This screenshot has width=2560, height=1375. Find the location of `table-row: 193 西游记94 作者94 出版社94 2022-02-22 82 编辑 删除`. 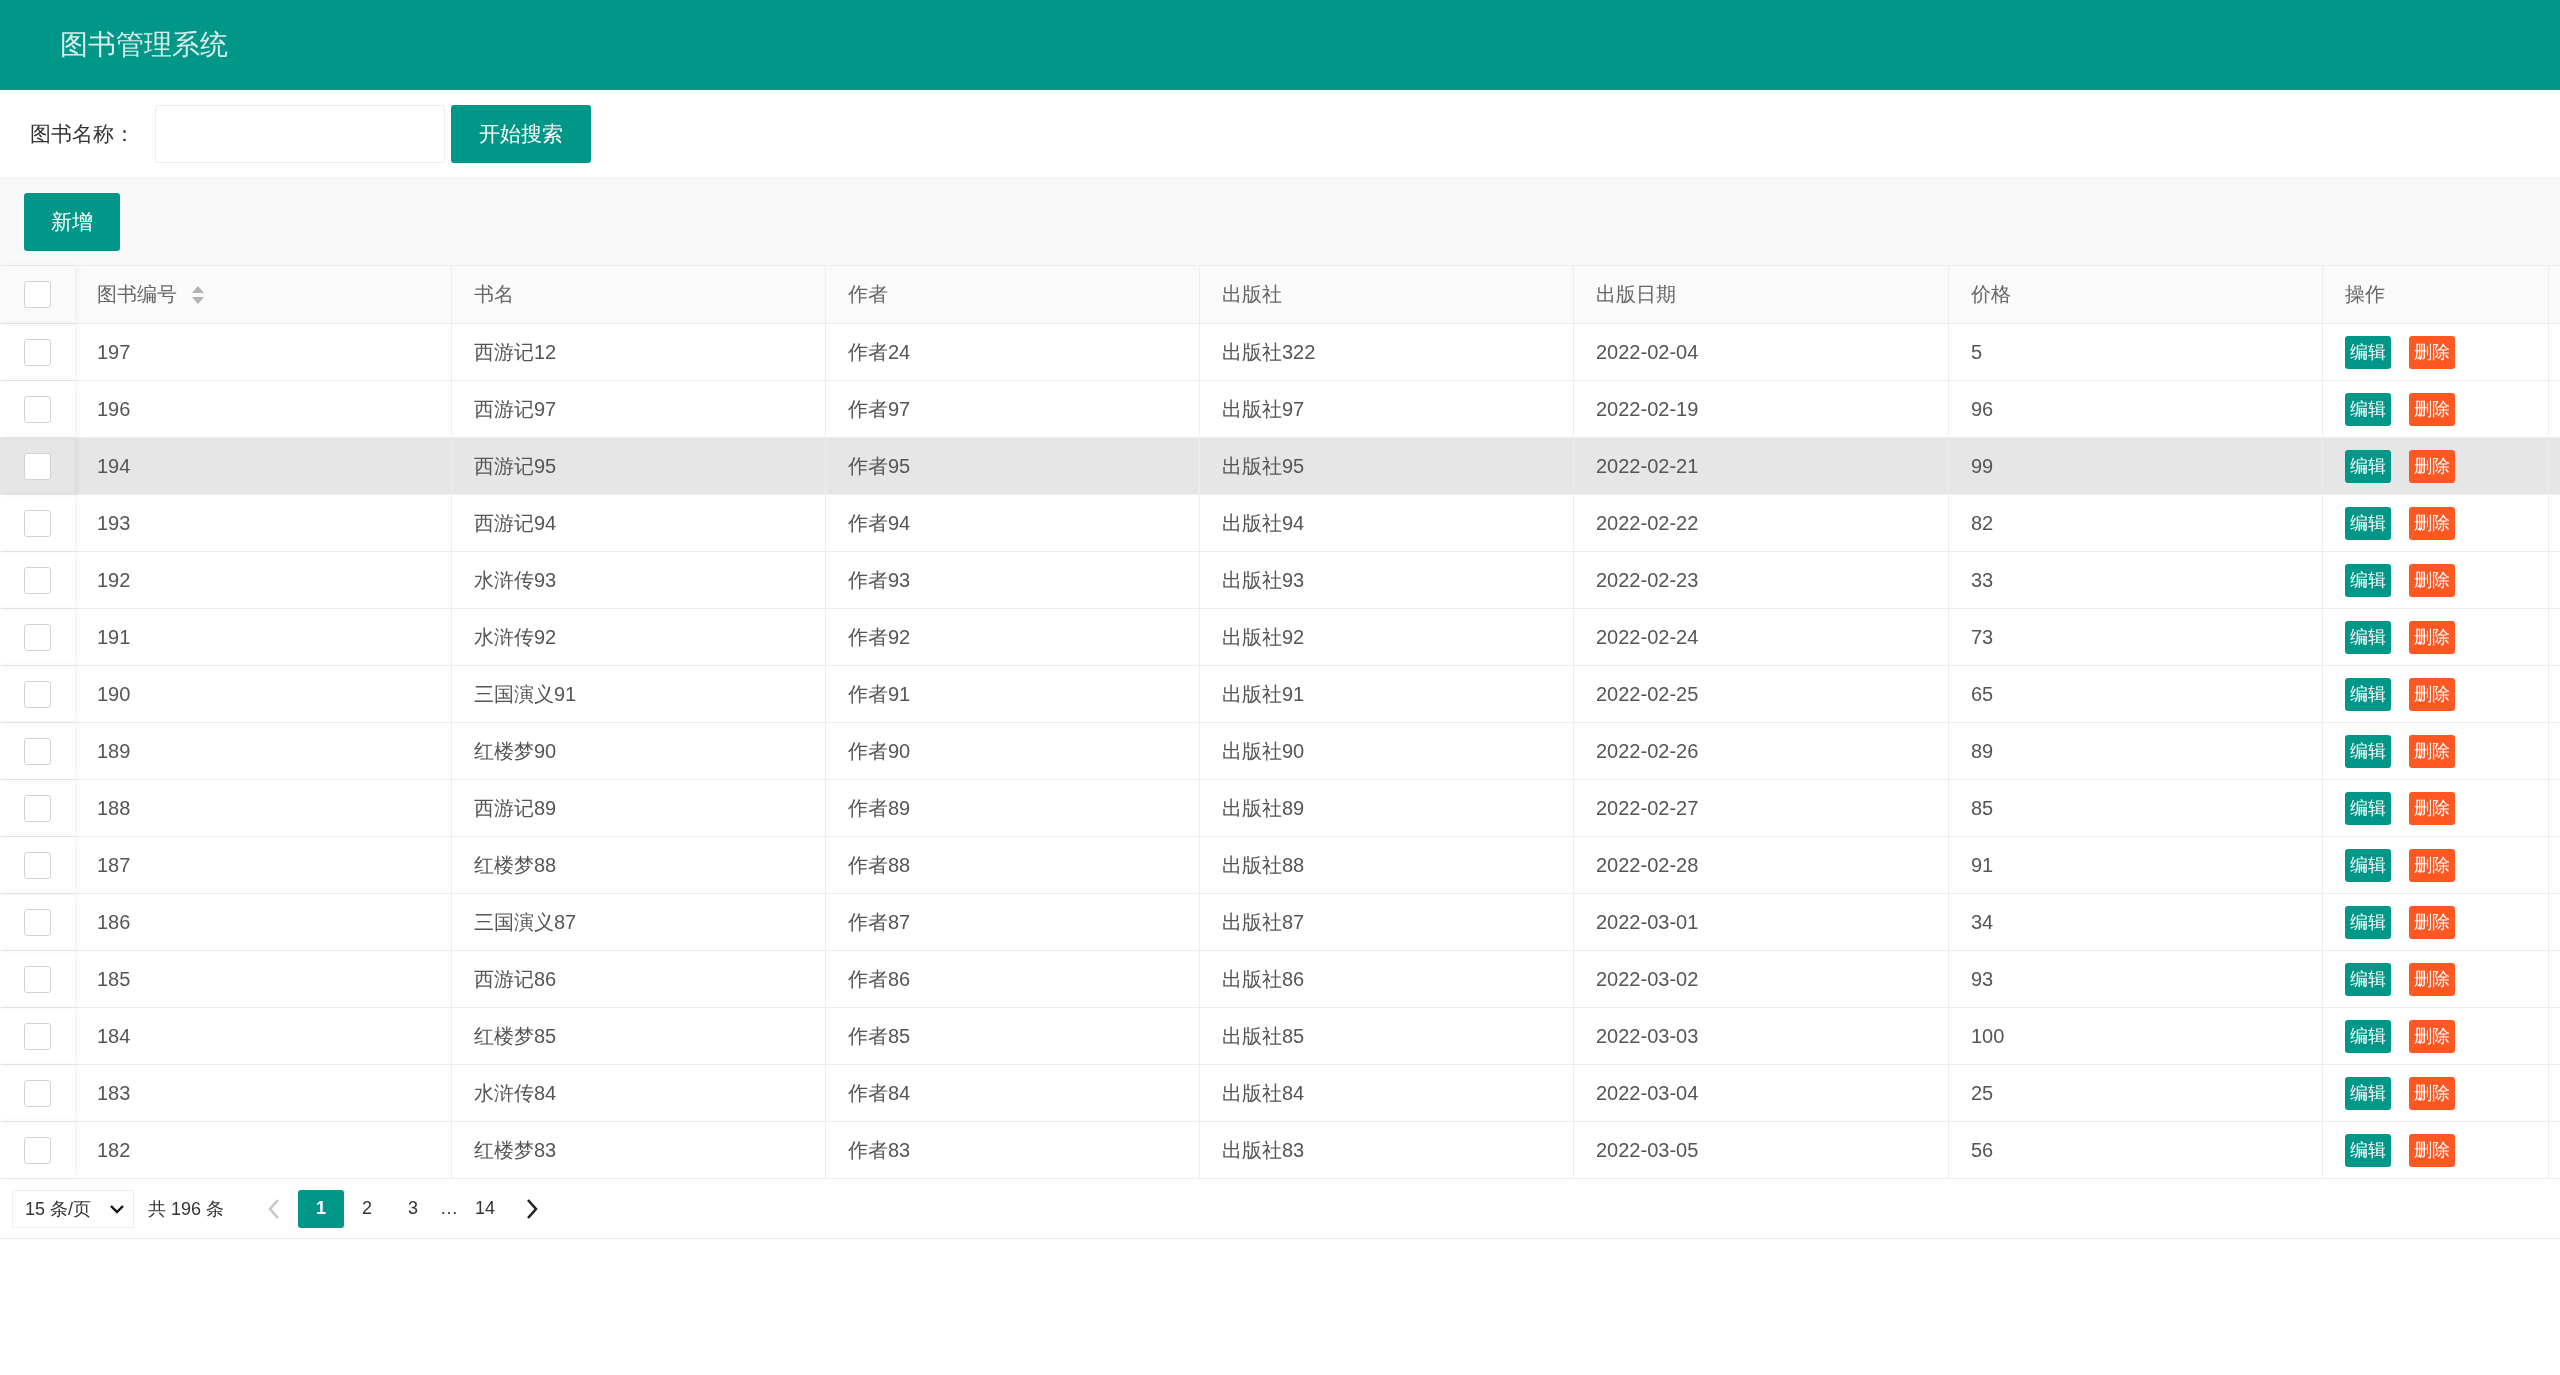

table-row: 193 西游记94 作者94 出版社94 2022-02-22 82 编辑 删除 is located at coordinates (1280, 523).